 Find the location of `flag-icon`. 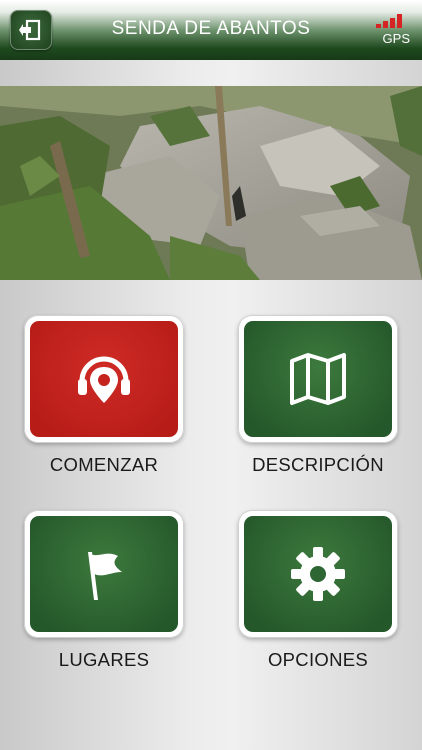

flag-icon is located at coordinates (105, 576).